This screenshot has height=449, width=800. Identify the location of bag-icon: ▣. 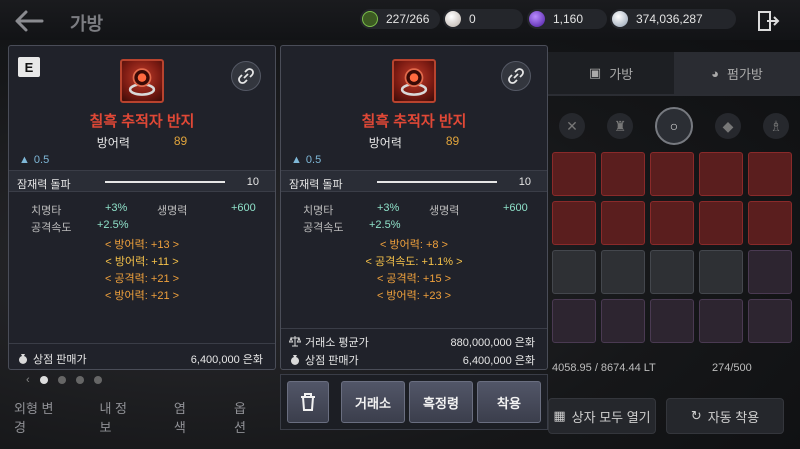
(595, 72).